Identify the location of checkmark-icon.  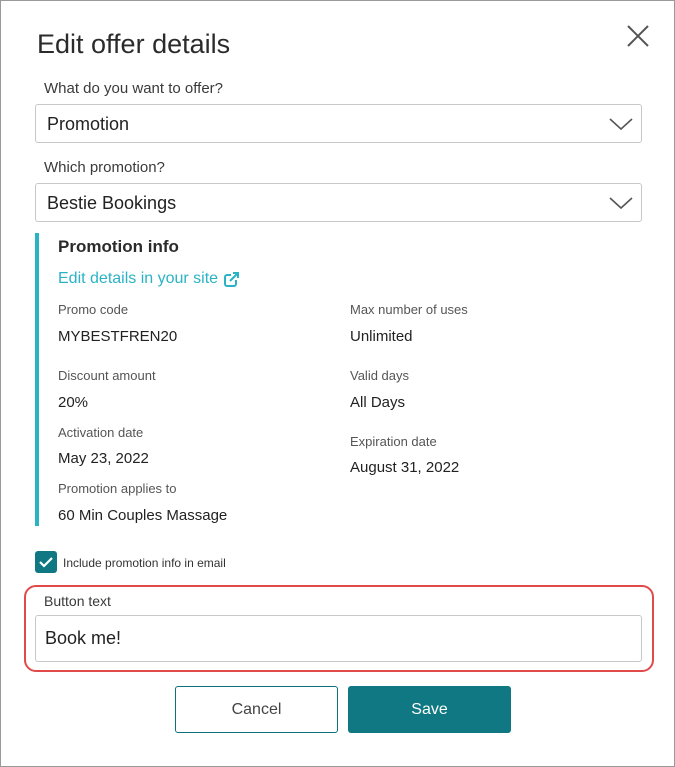
(46, 562).